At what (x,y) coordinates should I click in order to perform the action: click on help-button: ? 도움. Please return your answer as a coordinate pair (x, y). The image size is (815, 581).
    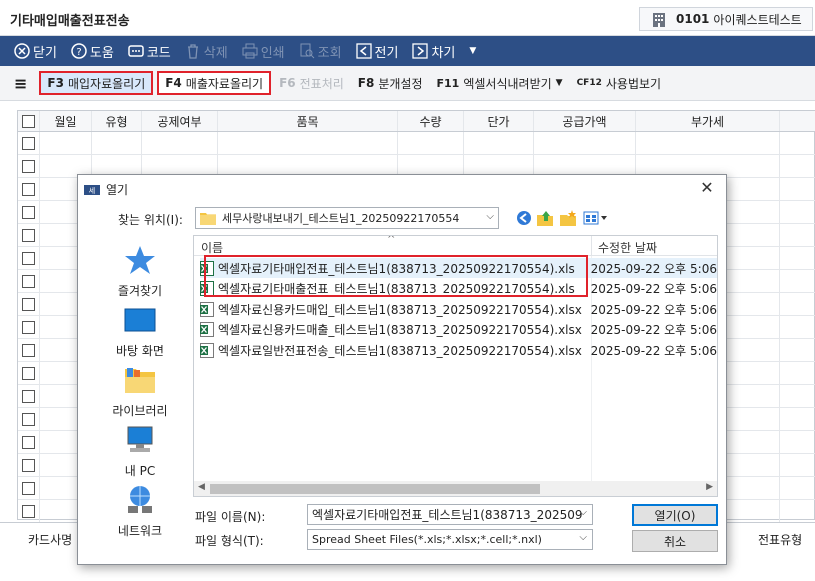
    Looking at the image, I should click on (92, 51).